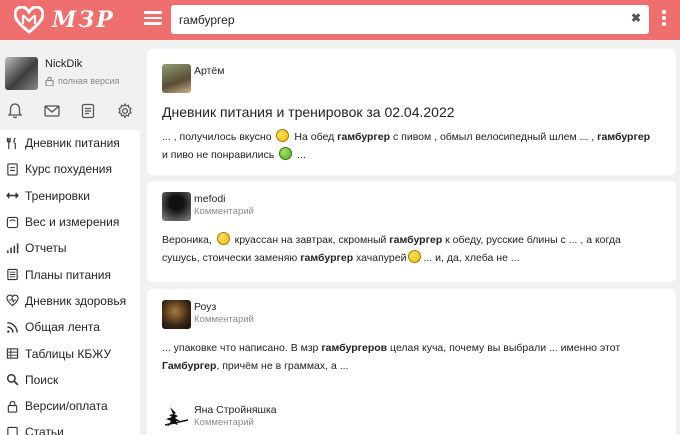  I want to click on feed-card: Яна Стройняшка Комментарий, so click(411, 413).